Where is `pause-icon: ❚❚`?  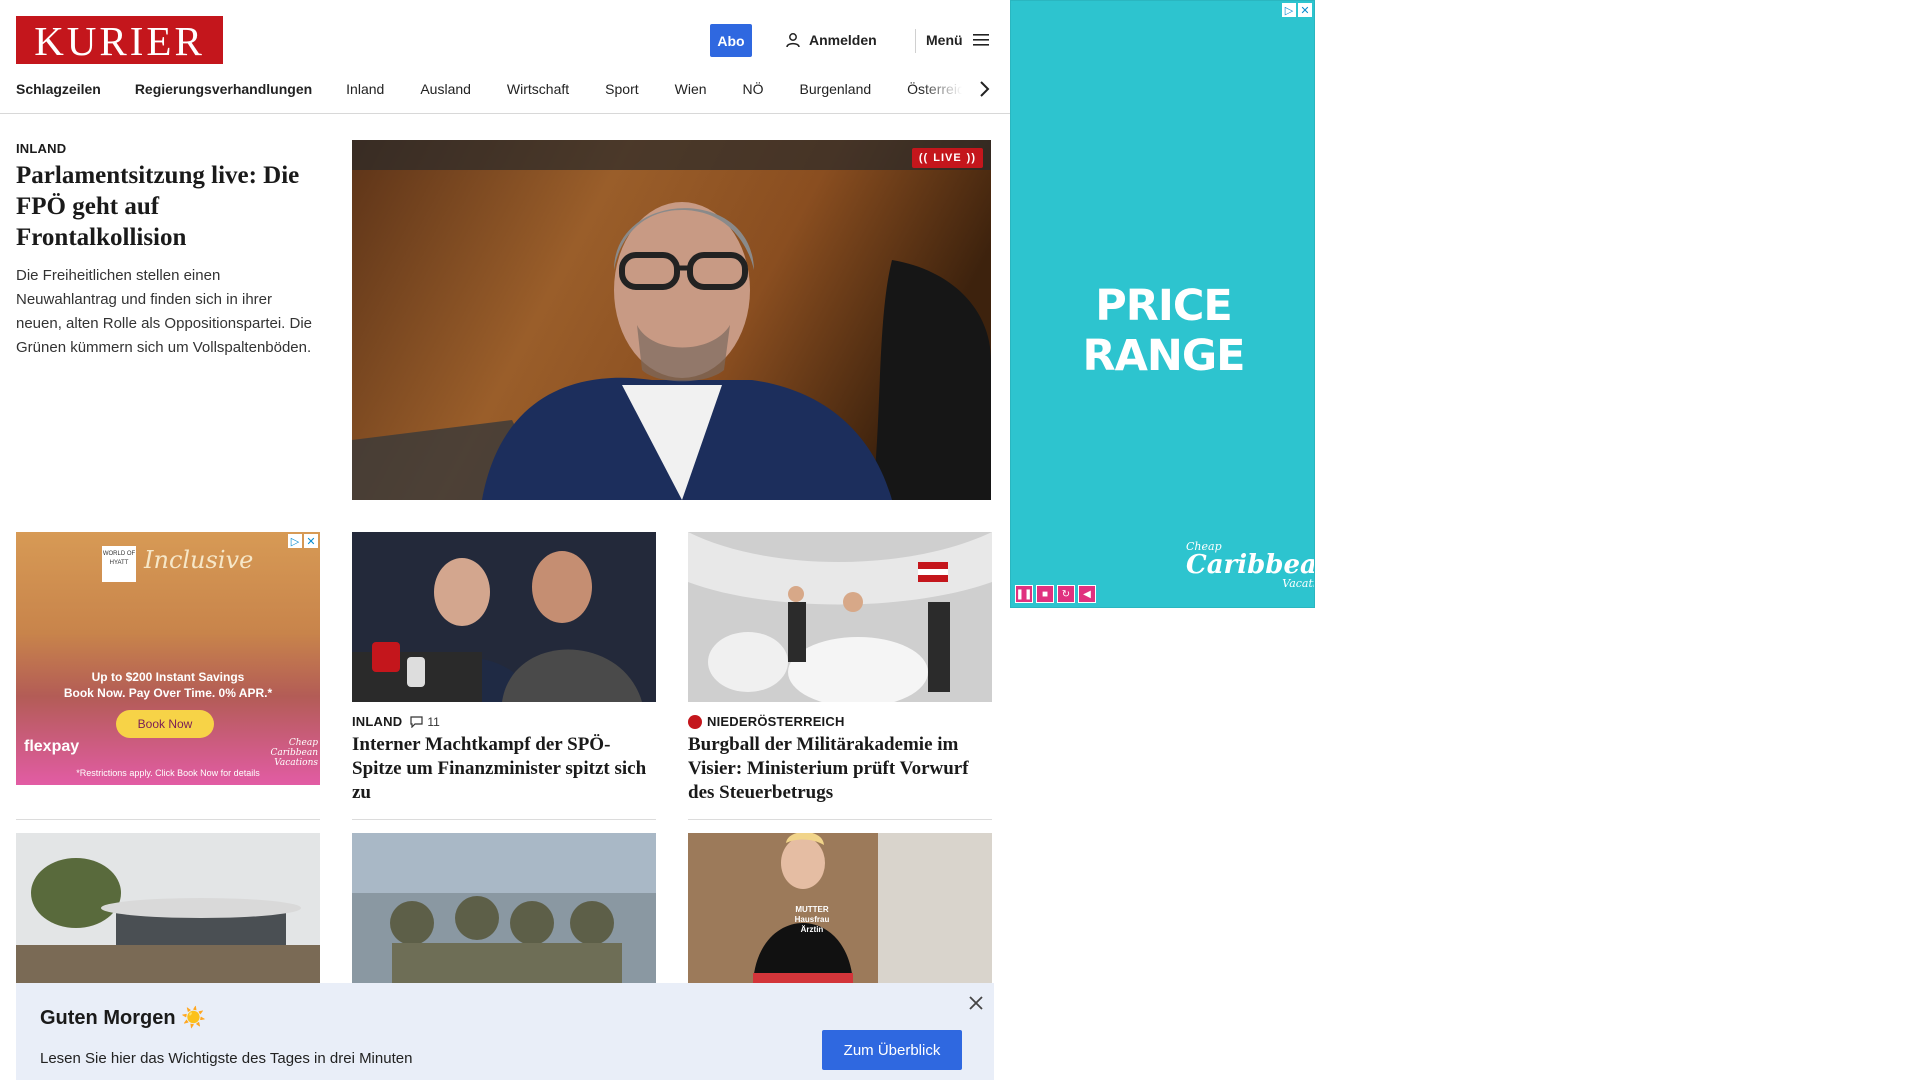 pause-icon: ❚❚ is located at coordinates (1024, 594).